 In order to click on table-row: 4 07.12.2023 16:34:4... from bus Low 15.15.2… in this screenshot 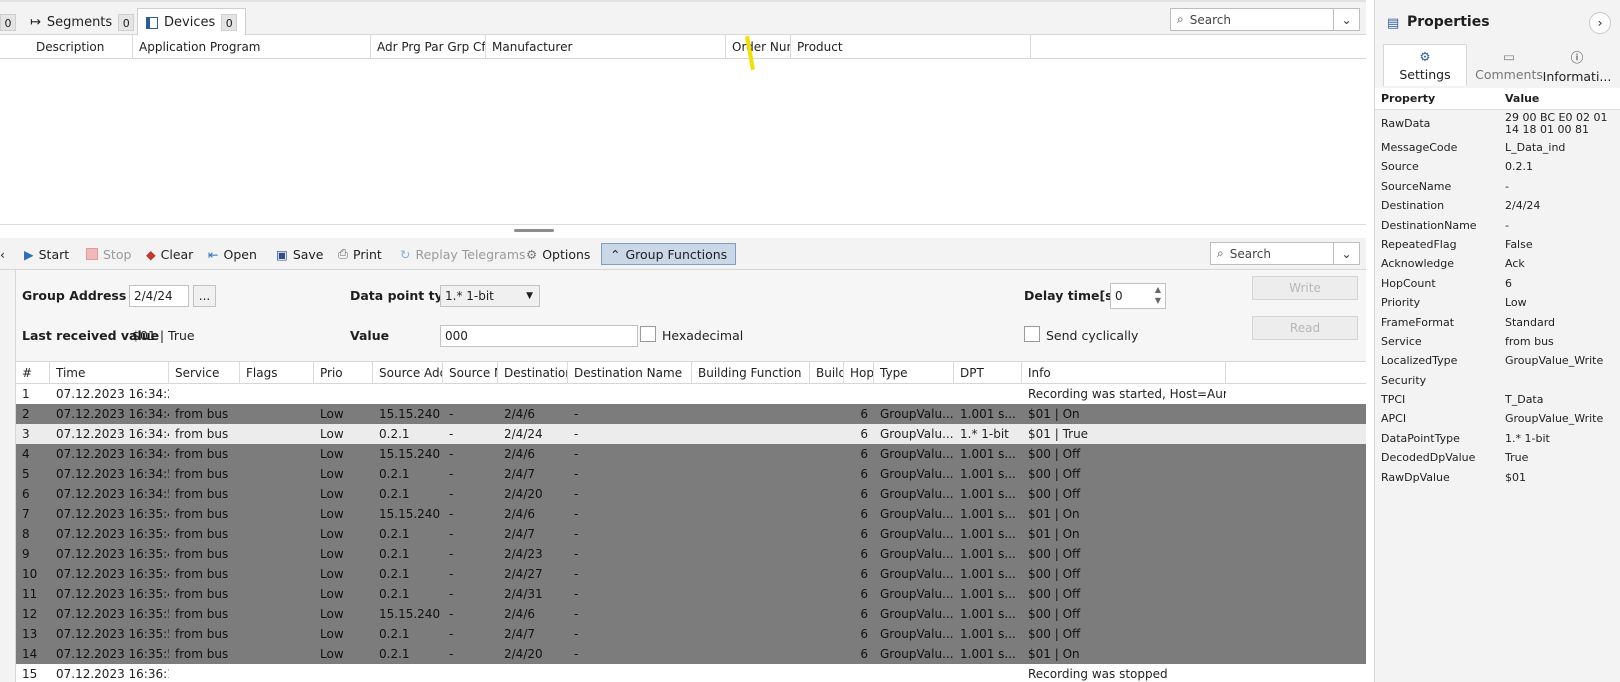, I will do `click(691, 454)`.